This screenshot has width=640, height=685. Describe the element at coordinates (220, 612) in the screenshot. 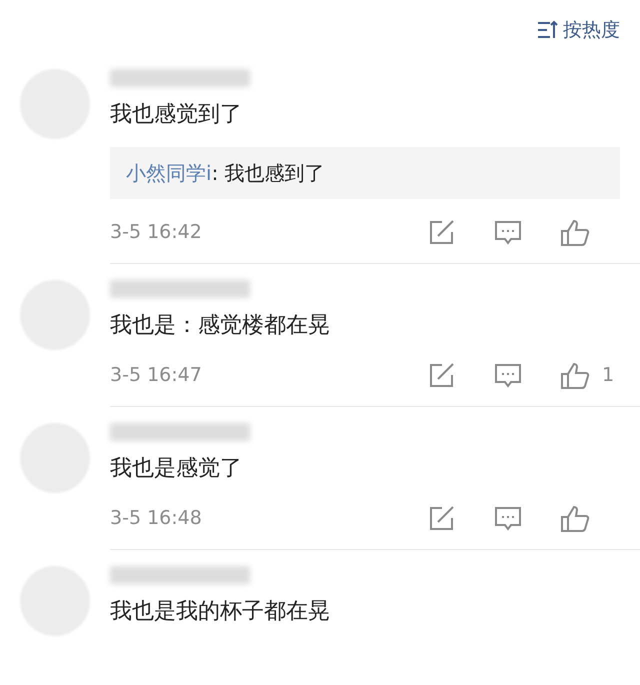

I see `comment-text: 我也是我的杯子都在晃` at that location.